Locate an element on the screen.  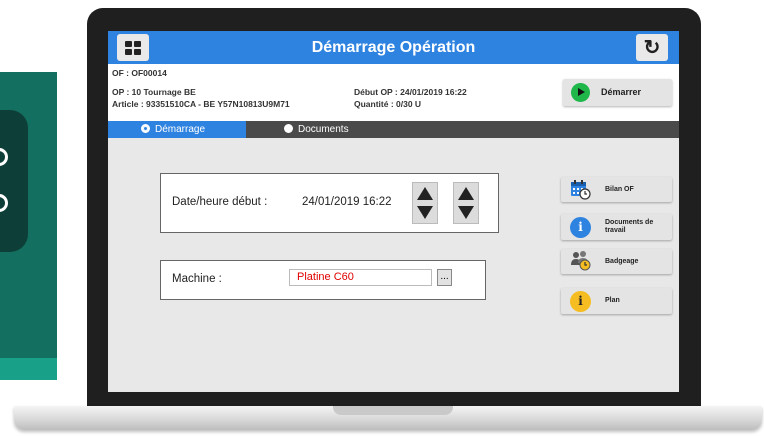
op-label: OP : 10 Tournage BE is located at coordinates (154, 92).